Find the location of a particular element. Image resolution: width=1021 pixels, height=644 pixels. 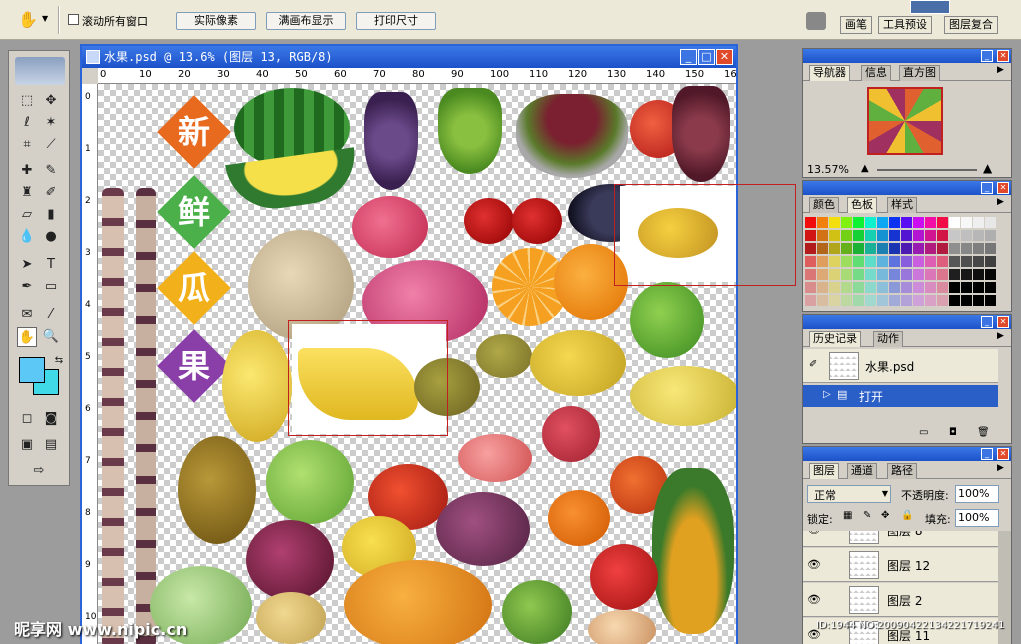

tab-brushes: 画笔 is located at coordinates (856, 25).